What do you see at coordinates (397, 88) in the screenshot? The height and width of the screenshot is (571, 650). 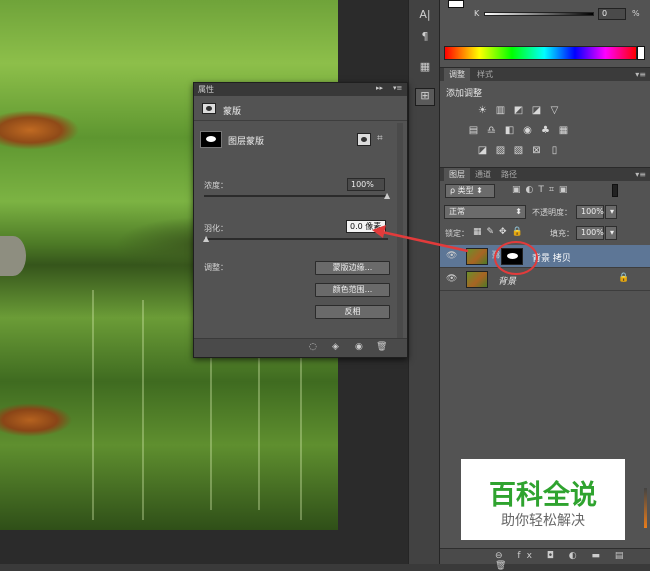 I see `properties-menu-icon: ▾≡` at bounding box center [397, 88].